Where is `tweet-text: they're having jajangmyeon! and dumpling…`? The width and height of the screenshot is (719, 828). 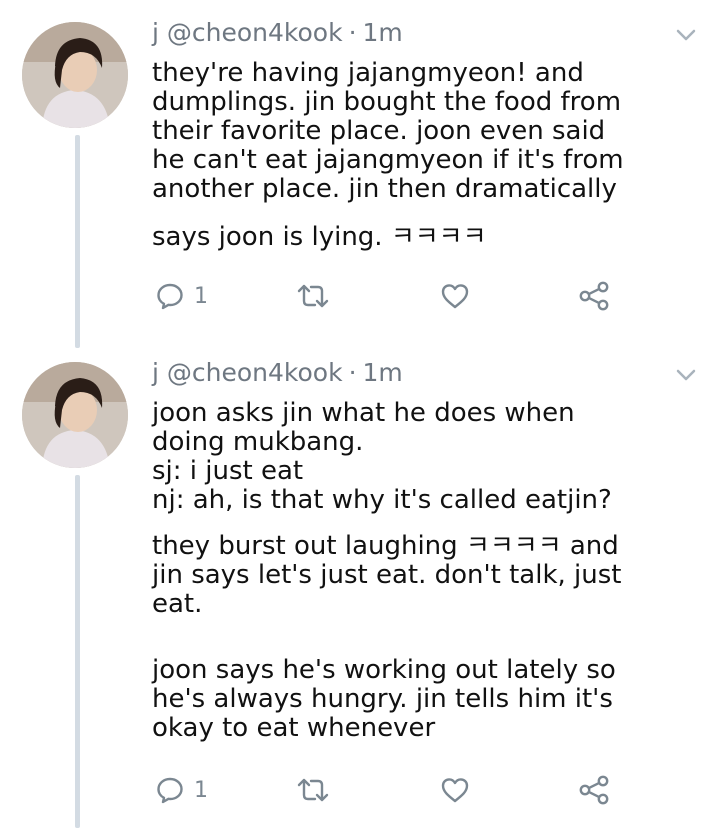
tweet-text: they're having jajangmyeon! and dumpling… is located at coordinates (388, 131).